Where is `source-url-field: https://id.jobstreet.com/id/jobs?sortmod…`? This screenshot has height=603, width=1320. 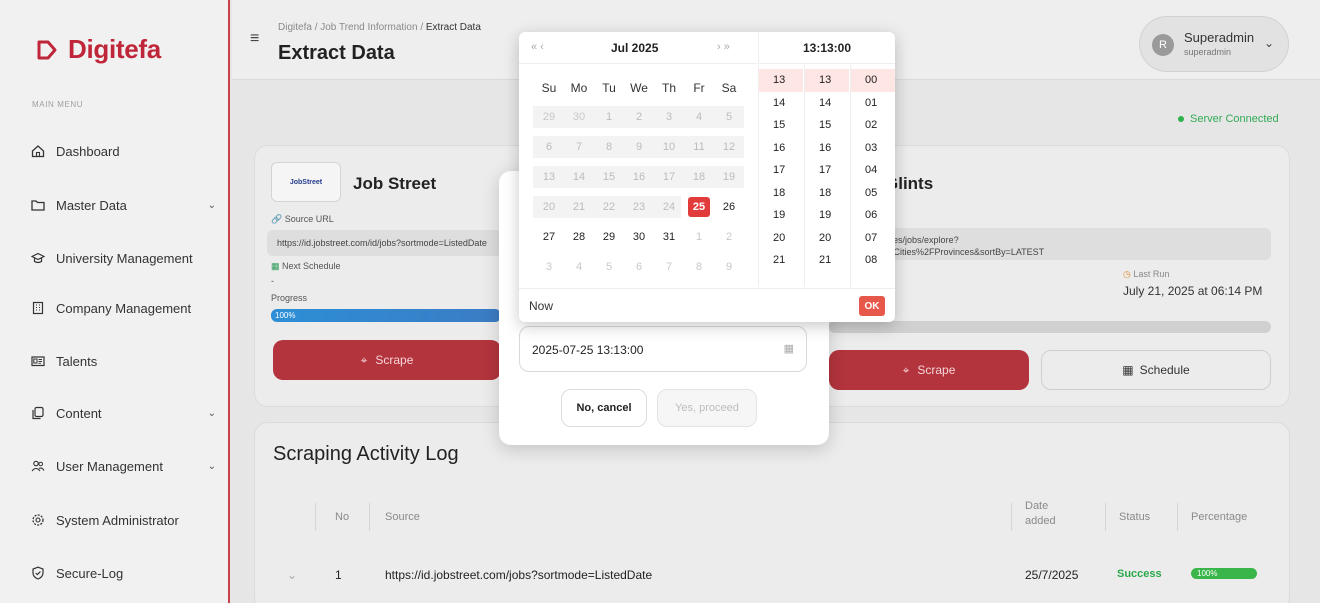 source-url-field: https://id.jobstreet.com/id/jobs?sortmod… is located at coordinates (385, 243).